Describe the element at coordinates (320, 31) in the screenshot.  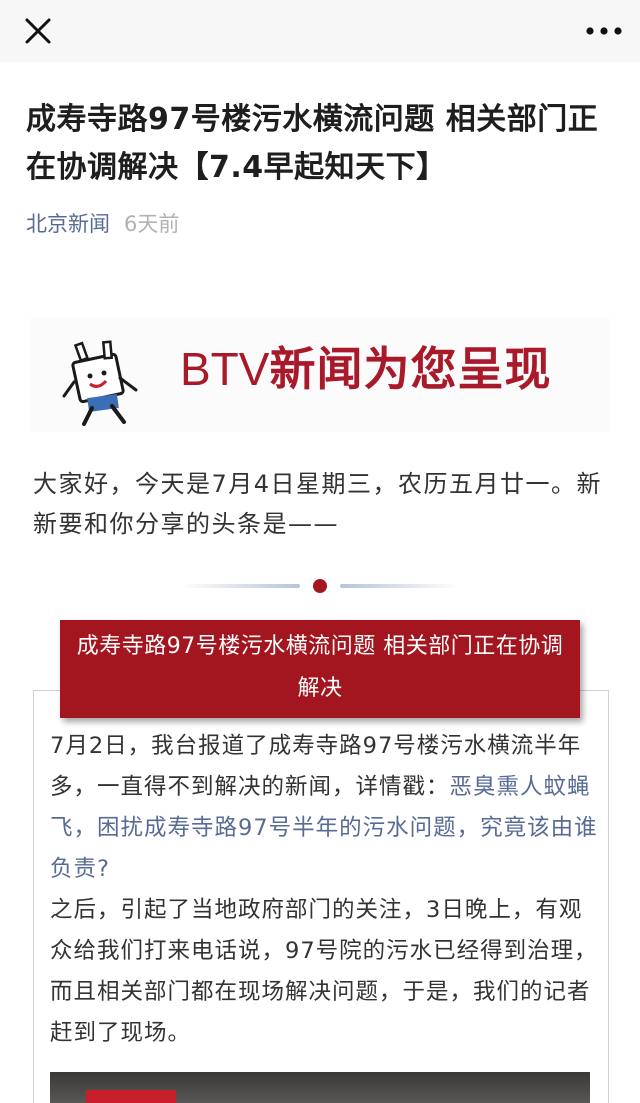
I see `top-bar` at that location.